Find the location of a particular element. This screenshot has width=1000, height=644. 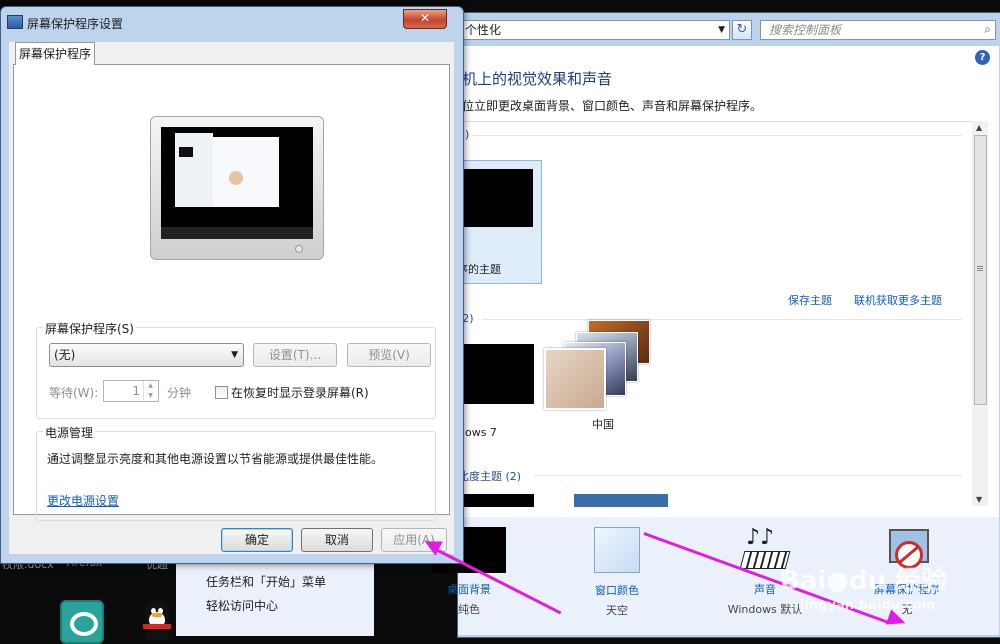

tab-screen-saver: 屏幕保护程序 is located at coordinates (55, 53).